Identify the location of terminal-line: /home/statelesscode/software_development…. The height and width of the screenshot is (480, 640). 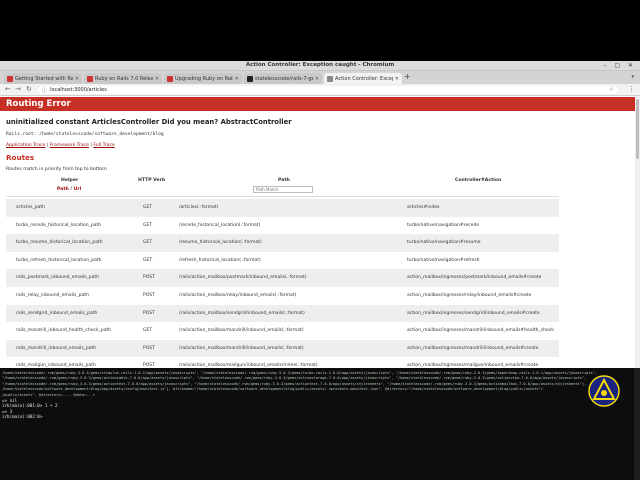
(272, 389).